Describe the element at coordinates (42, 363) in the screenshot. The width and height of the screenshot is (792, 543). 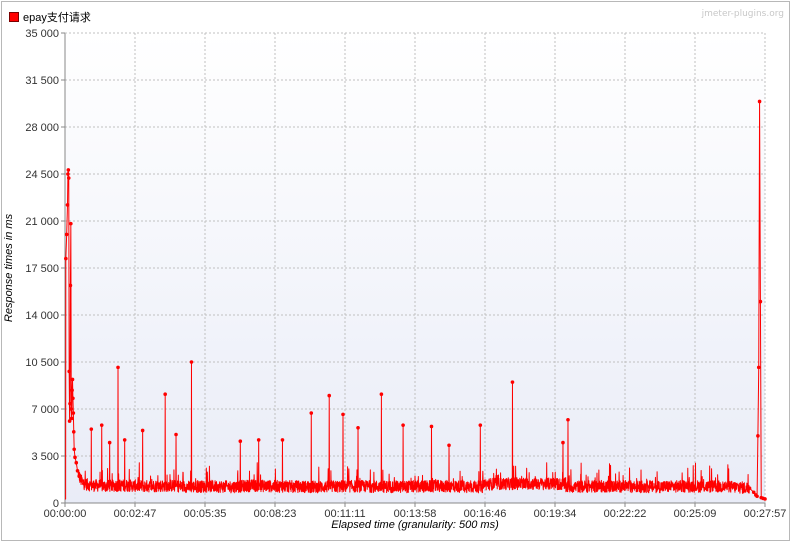
I see `y-tick-label: 10 500` at that location.